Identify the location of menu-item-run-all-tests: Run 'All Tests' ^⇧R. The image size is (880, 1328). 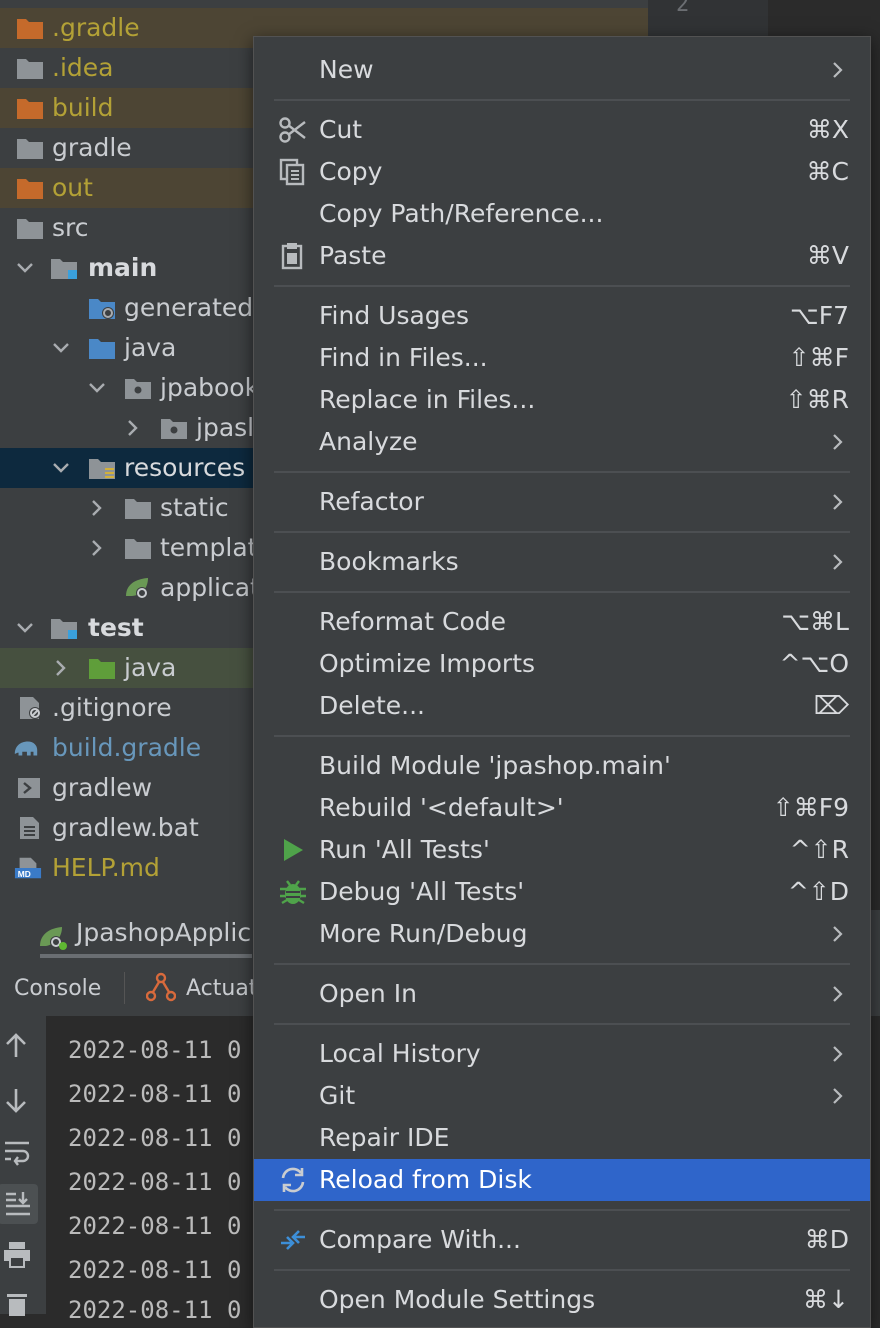
(562, 850).